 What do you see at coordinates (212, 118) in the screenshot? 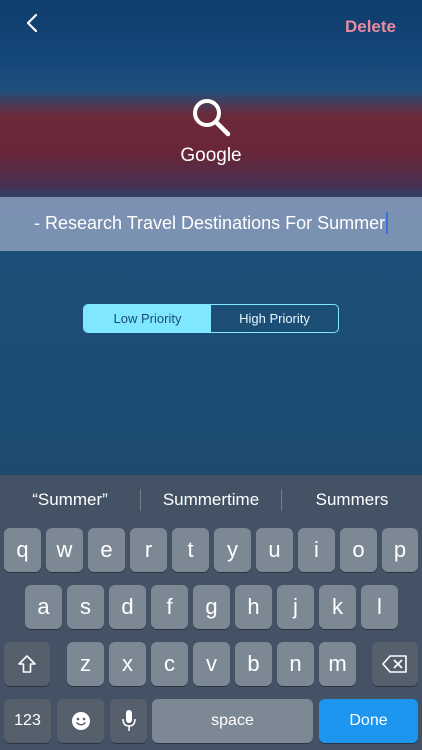
I see `search-icon` at bounding box center [212, 118].